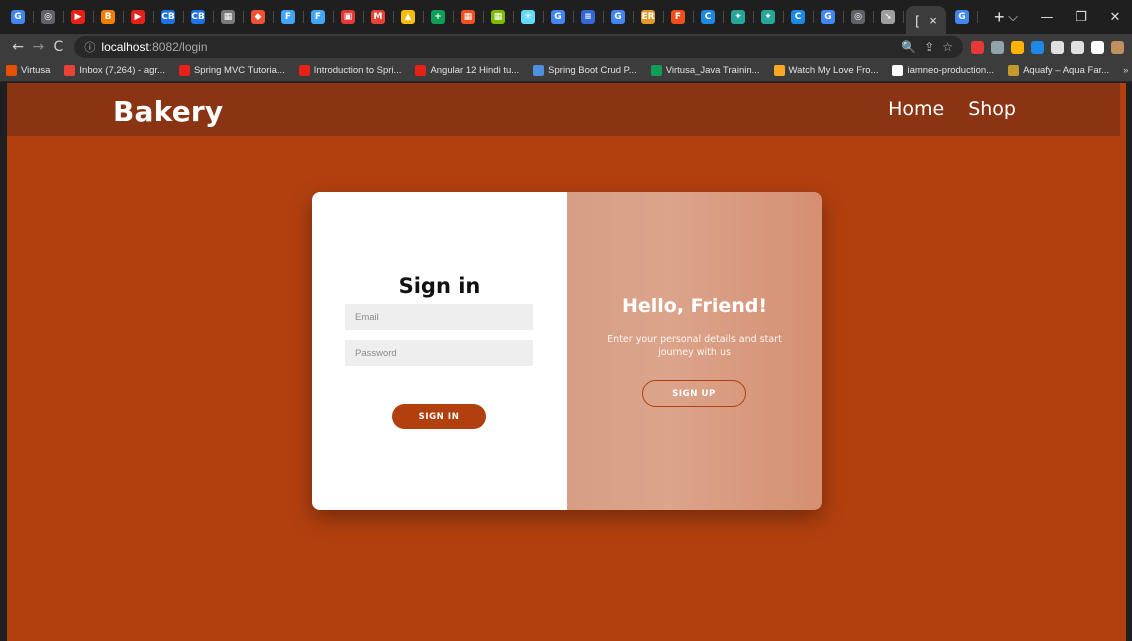  I want to click on app-icon: ▦, so click(228, 17).